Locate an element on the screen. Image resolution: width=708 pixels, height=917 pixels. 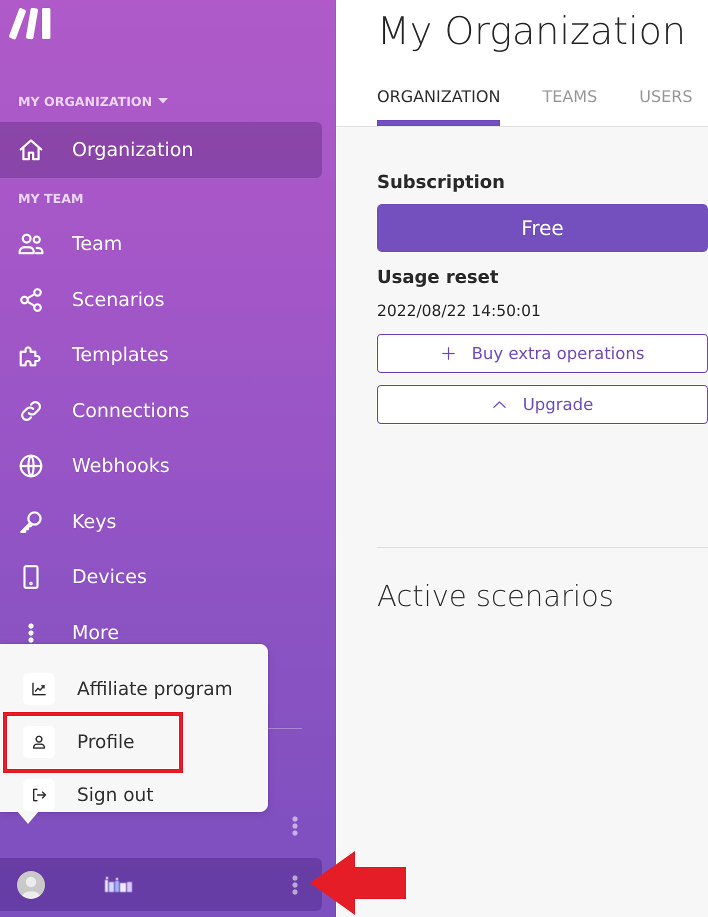
users-icon is located at coordinates (31, 244).